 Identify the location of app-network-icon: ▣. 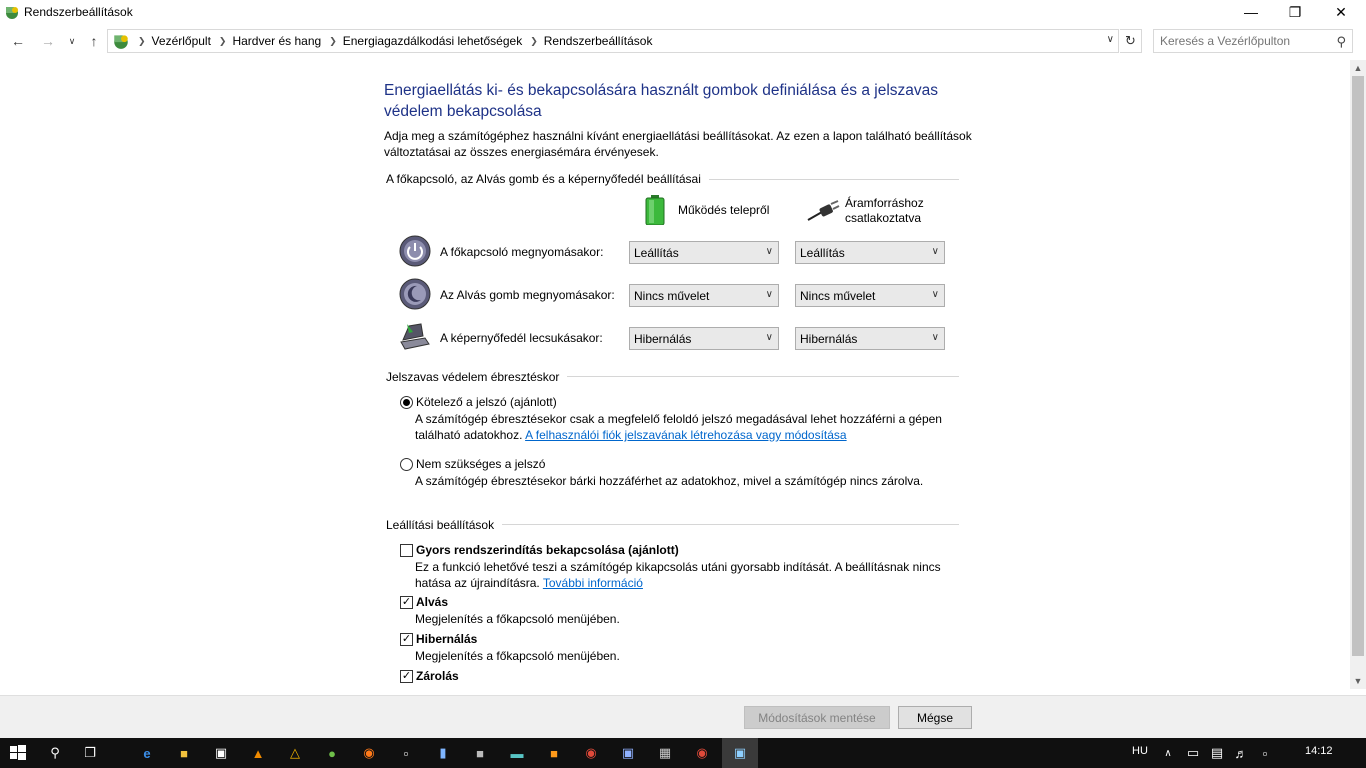
(628, 753).